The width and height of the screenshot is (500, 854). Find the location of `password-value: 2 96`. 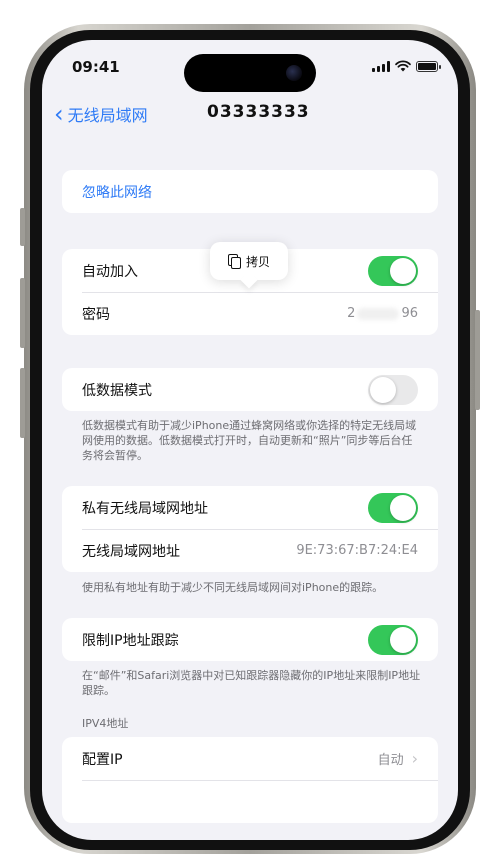

password-value: 2 96 is located at coordinates (382, 313).